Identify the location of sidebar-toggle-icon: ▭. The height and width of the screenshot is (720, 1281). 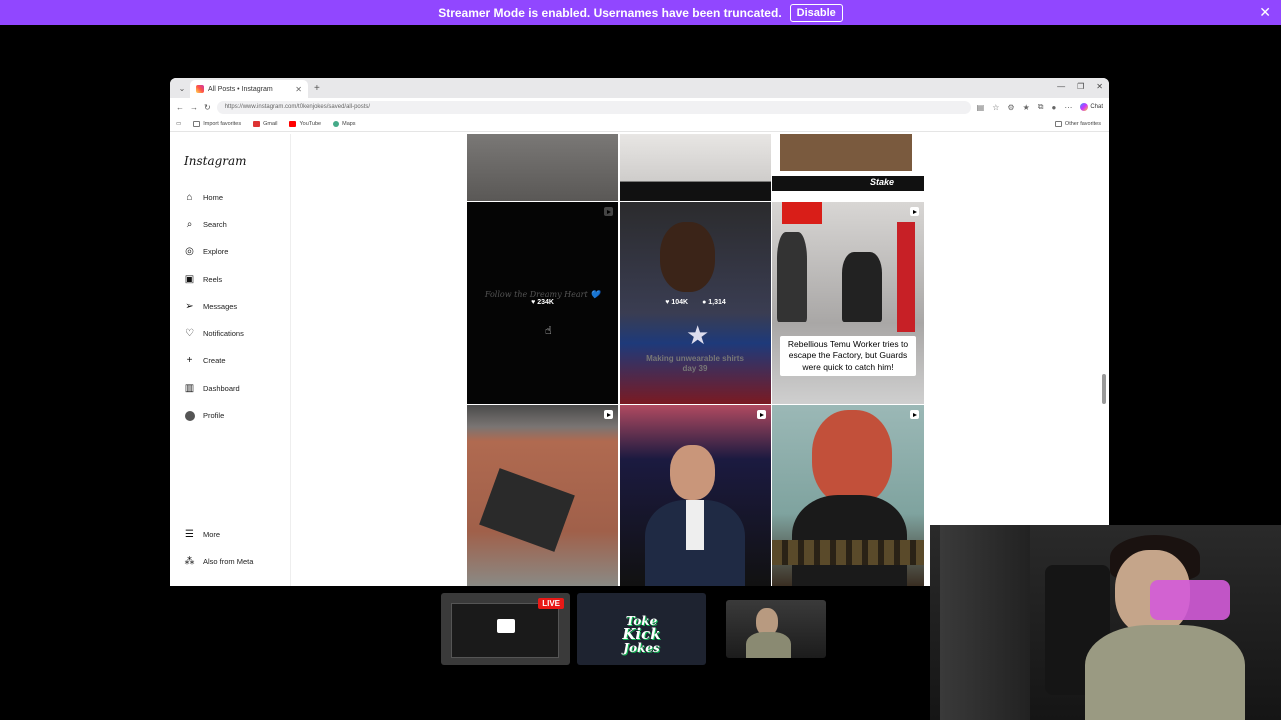
(178, 124).